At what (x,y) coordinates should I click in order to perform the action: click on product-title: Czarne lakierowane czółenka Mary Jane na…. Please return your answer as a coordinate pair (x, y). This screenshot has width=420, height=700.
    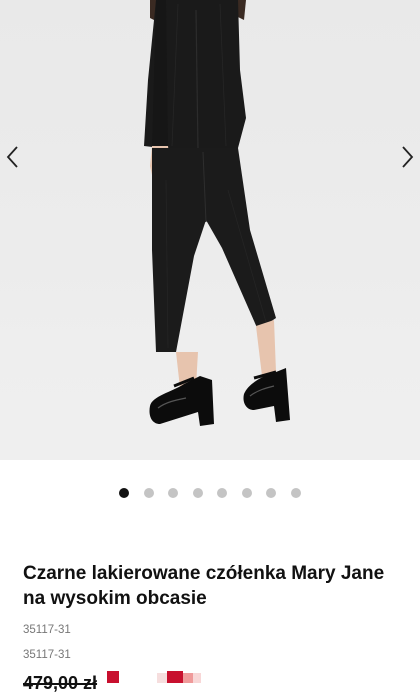
    Looking at the image, I should click on (204, 586).